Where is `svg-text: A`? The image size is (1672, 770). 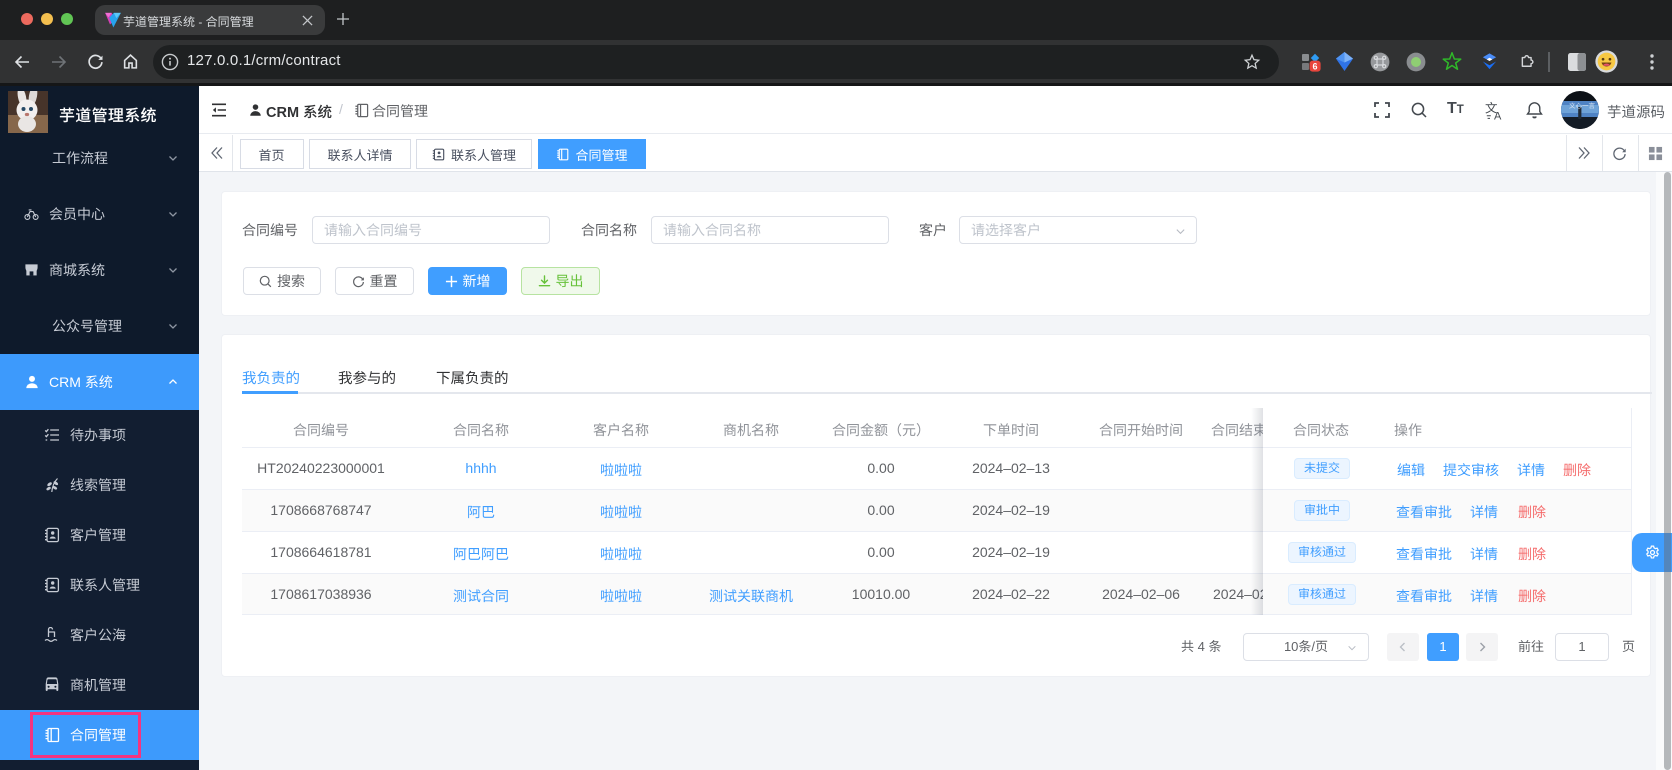
svg-text: A is located at coordinates (1498, 116).